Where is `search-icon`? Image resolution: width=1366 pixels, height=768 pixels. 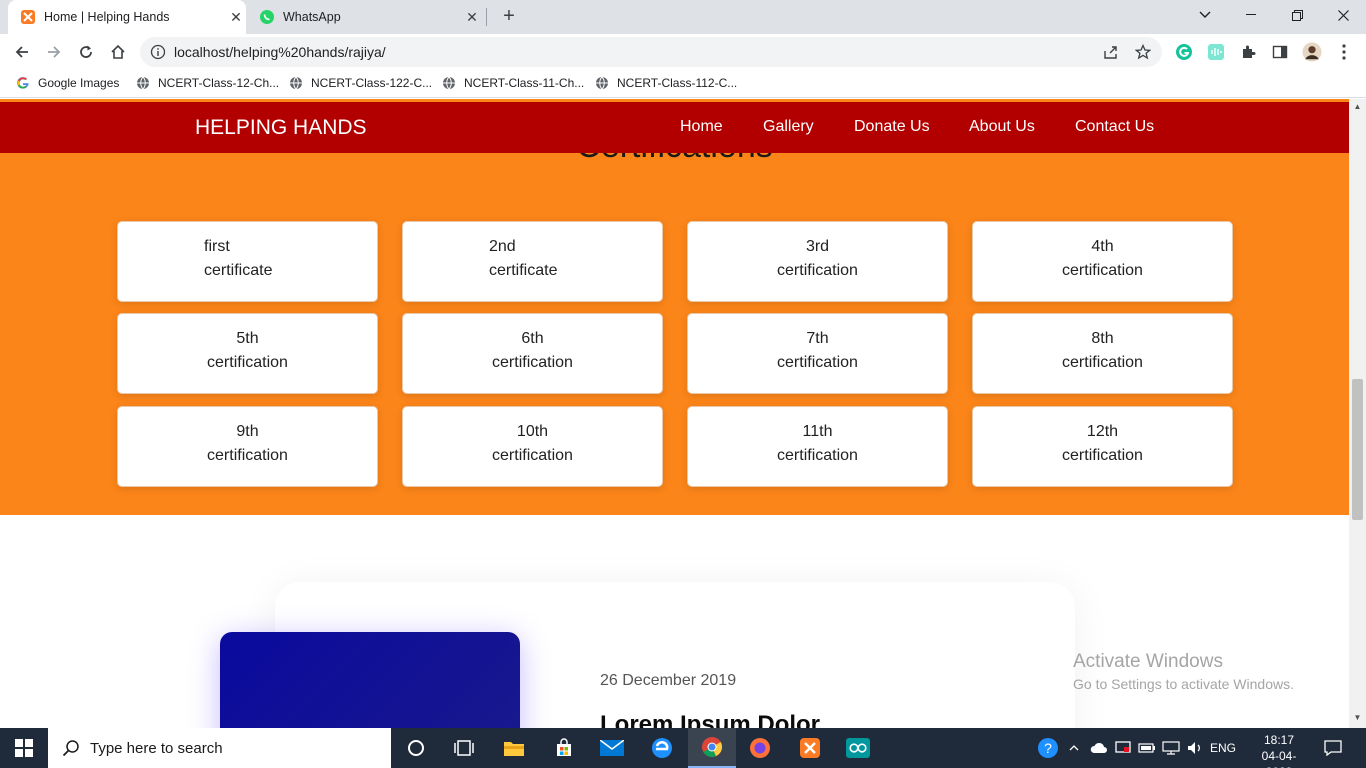 search-icon is located at coordinates (71, 748).